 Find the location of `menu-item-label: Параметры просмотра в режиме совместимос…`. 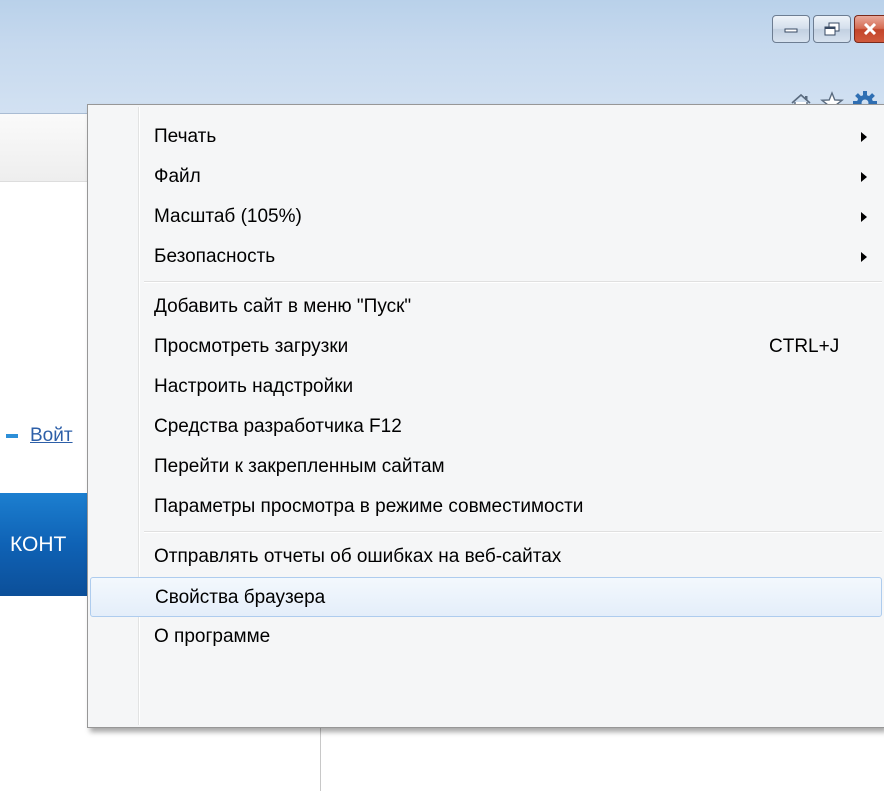

menu-item-label: Параметры просмотра в режиме совместимос… is located at coordinates (369, 506).